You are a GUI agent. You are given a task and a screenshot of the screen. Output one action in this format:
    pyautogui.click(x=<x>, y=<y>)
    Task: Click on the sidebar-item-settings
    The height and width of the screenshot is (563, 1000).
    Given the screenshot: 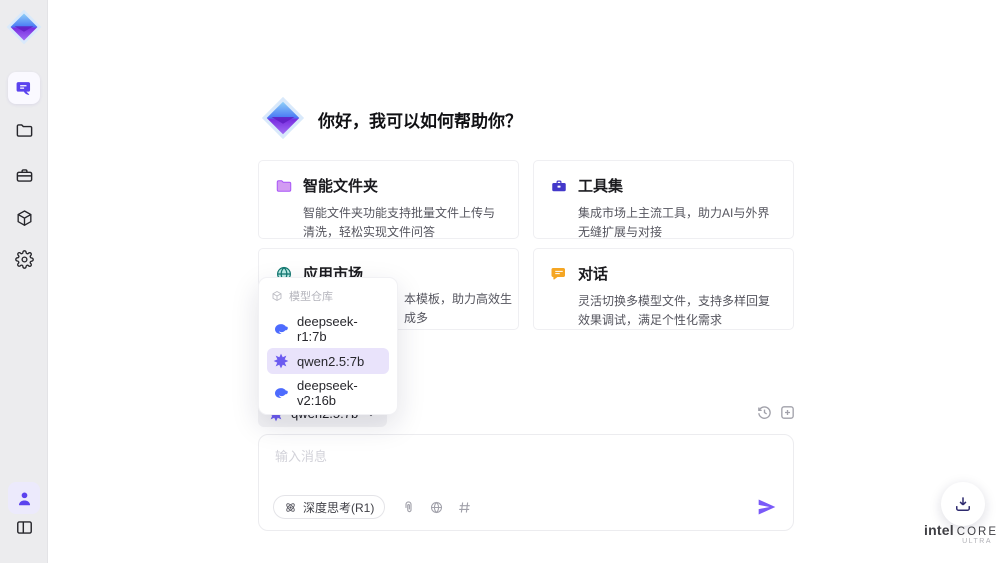 What is the action you would take?
    pyautogui.click(x=24, y=259)
    